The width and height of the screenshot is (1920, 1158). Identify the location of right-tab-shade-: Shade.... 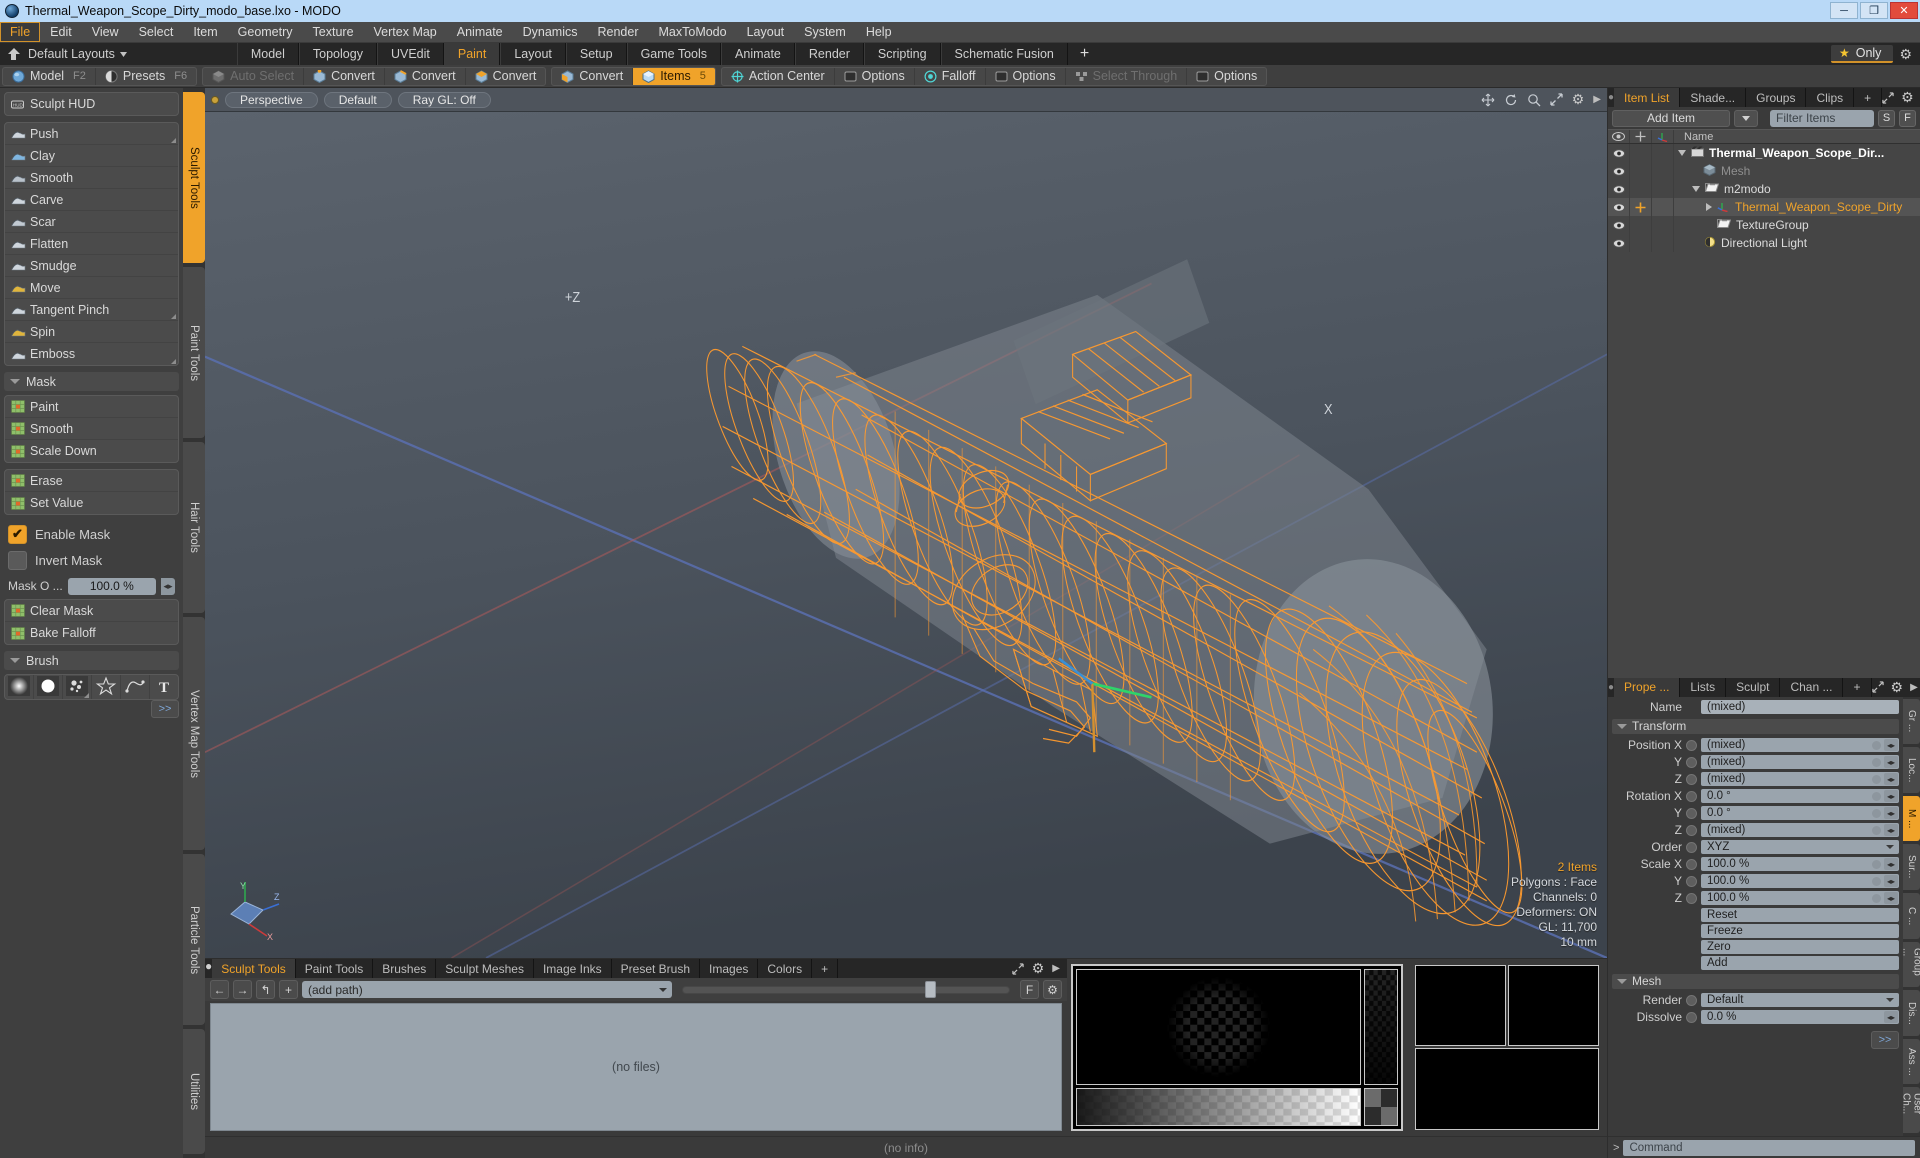
(1713, 97).